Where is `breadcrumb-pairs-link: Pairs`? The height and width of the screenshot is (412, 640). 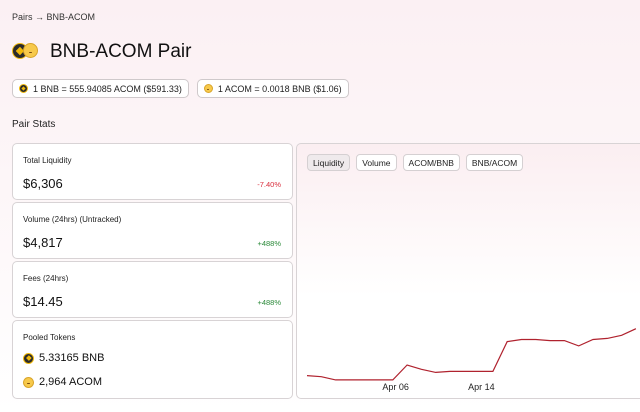 breadcrumb-pairs-link: Pairs is located at coordinates (22, 17).